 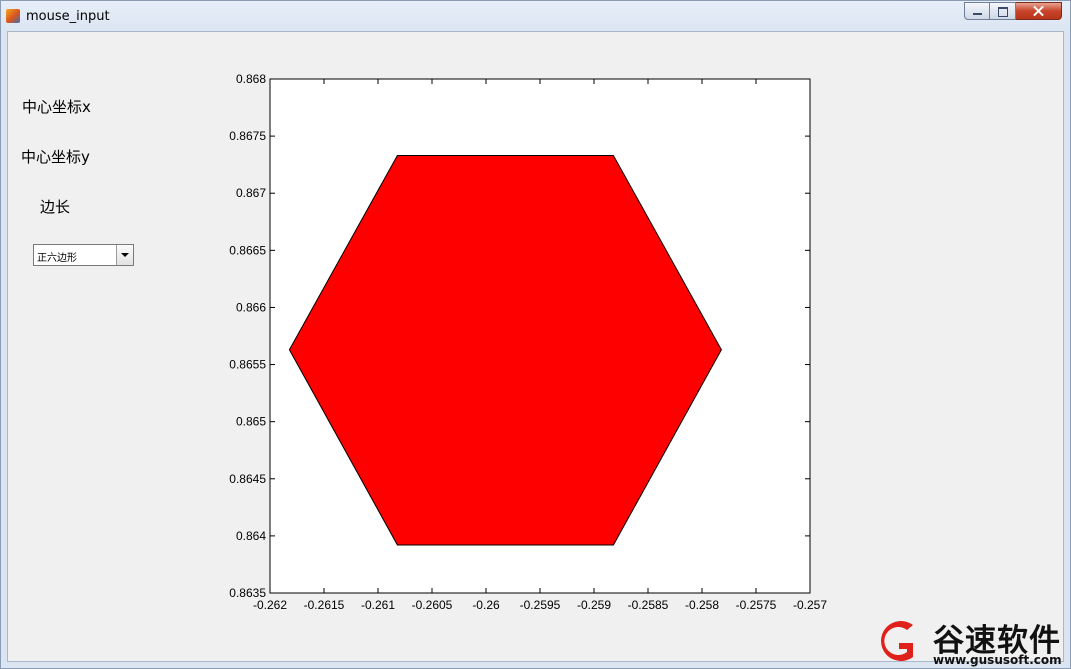 What do you see at coordinates (810, 605) in the screenshot?
I see `x-tick-label: -0.257` at bounding box center [810, 605].